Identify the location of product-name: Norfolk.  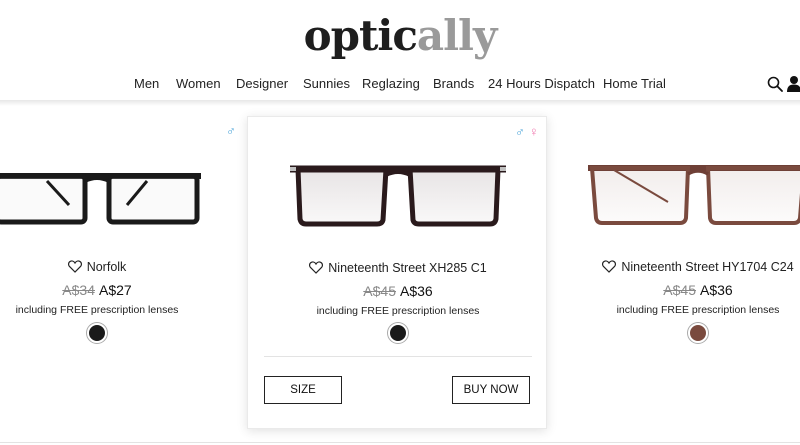
(107, 267).